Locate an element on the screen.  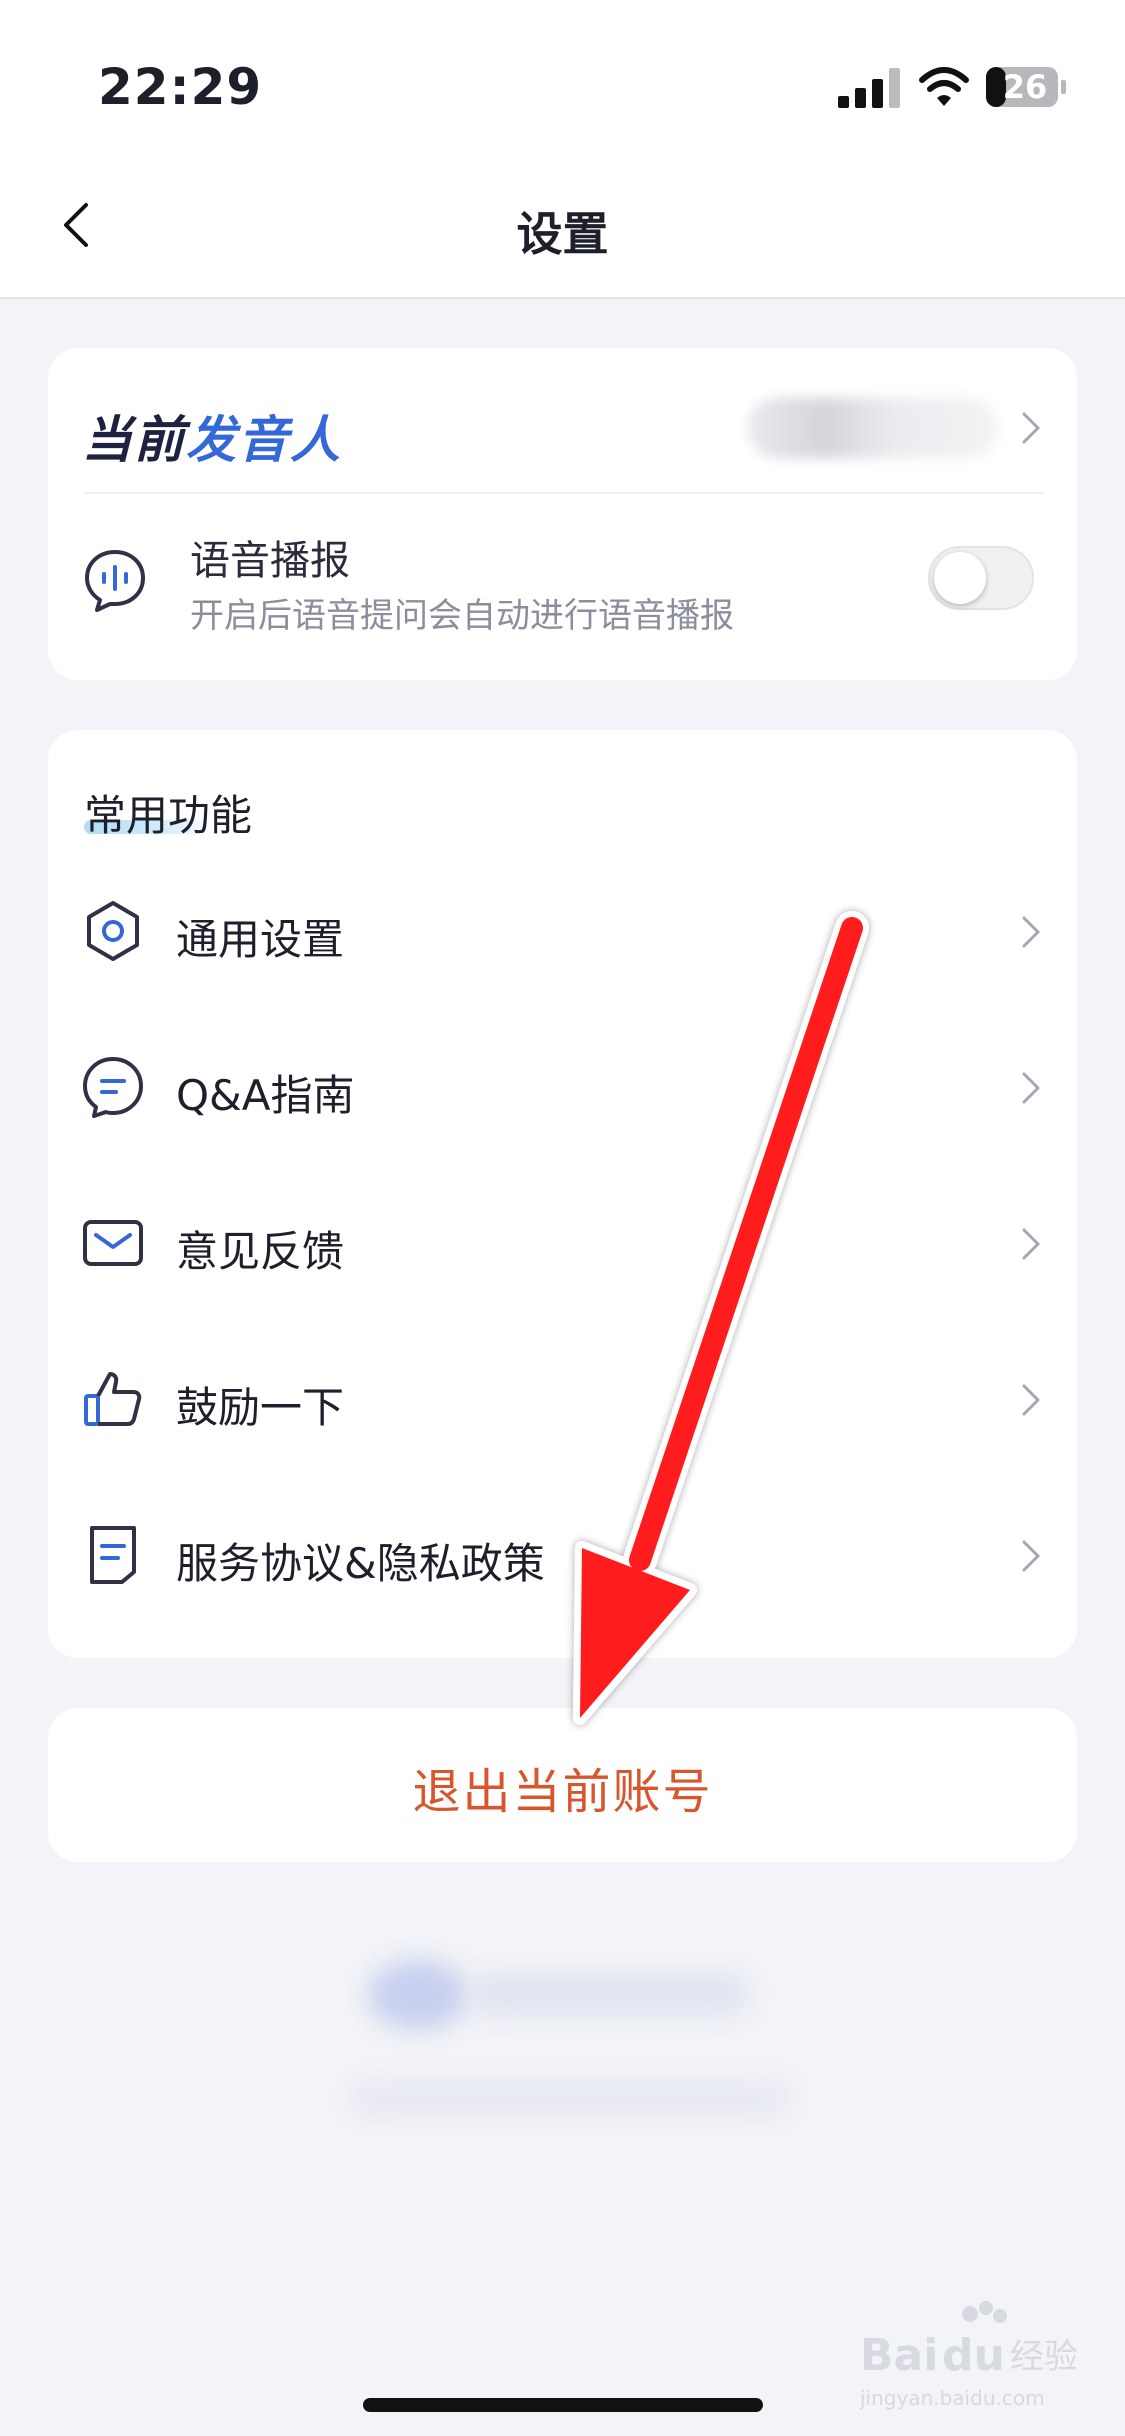
menu-item-qa-guide: Q&A指南 is located at coordinates (562, 1088).